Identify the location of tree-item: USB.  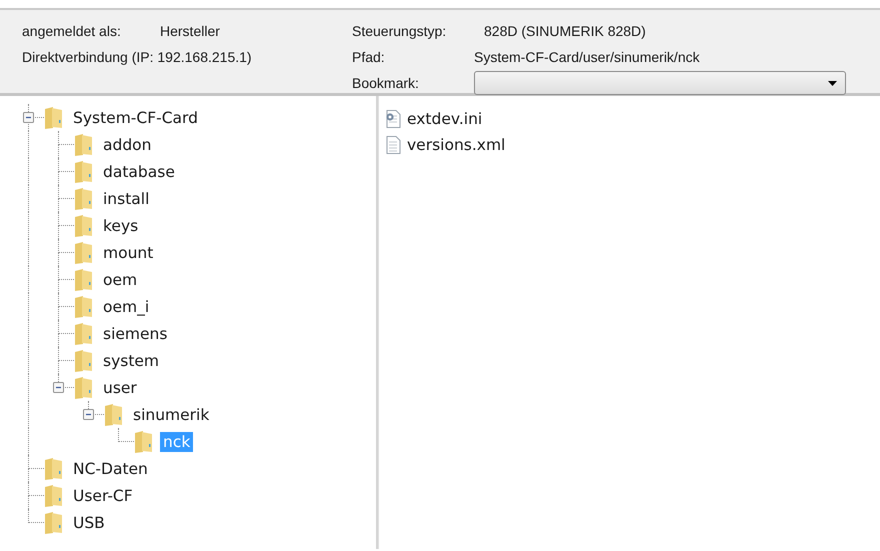
(89, 522).